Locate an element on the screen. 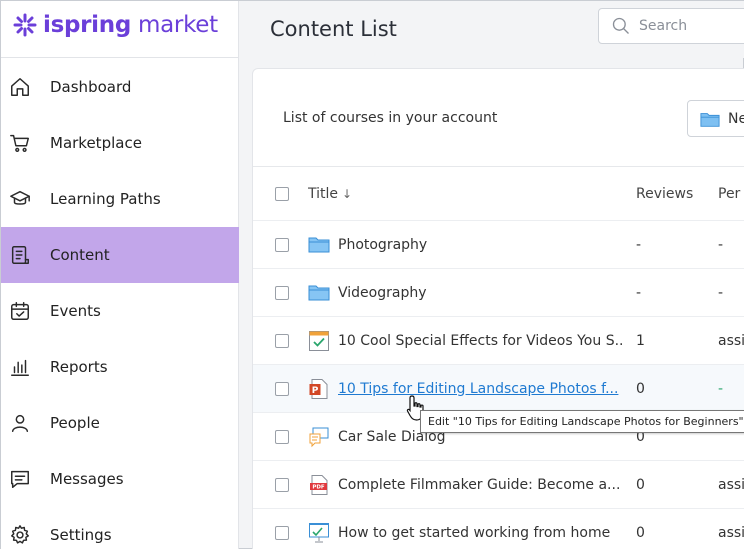 Image resolution: width=744 pixels, height=549 pixels. svg-text: P is located at coordinates (315, 391).